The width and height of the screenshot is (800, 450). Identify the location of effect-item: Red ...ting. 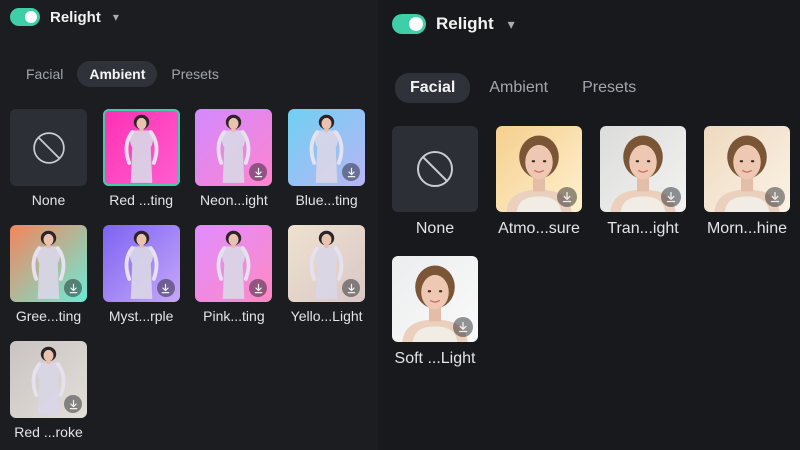
(141, 161).